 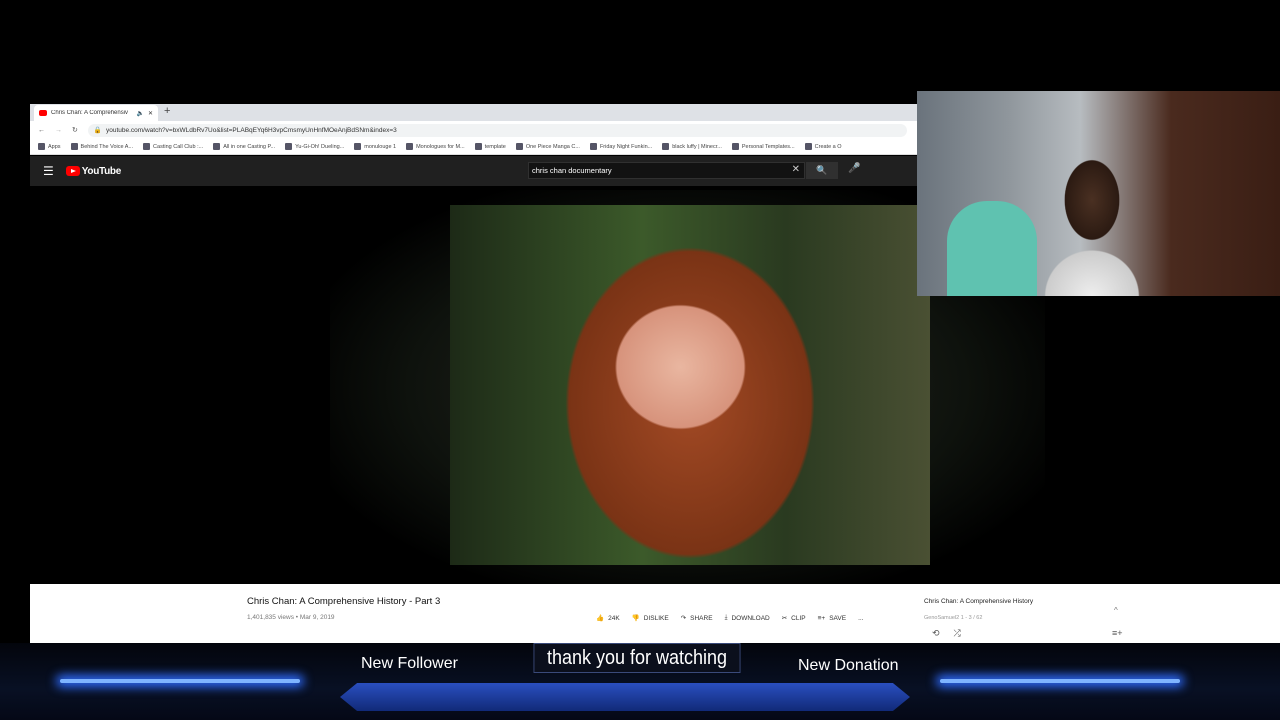 I want to click on gaming-chair, so click(x=992, y=248).